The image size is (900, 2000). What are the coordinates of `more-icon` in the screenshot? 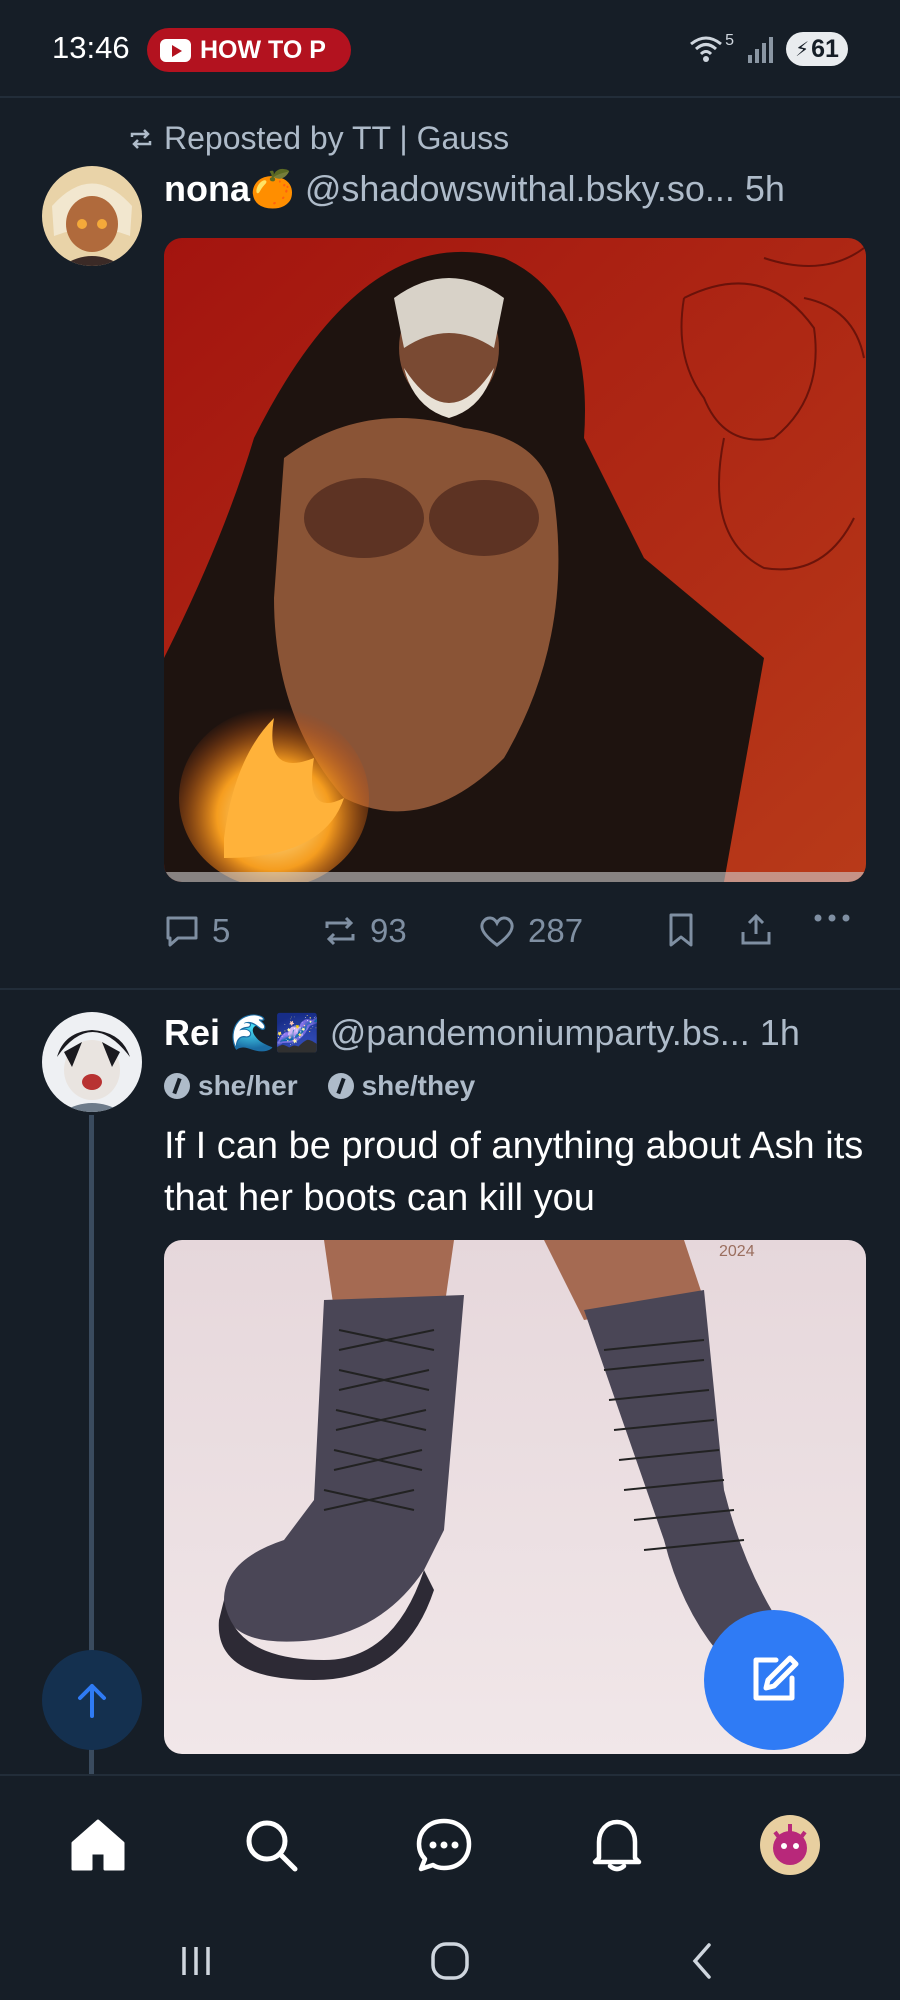 It's located at (832, 918).